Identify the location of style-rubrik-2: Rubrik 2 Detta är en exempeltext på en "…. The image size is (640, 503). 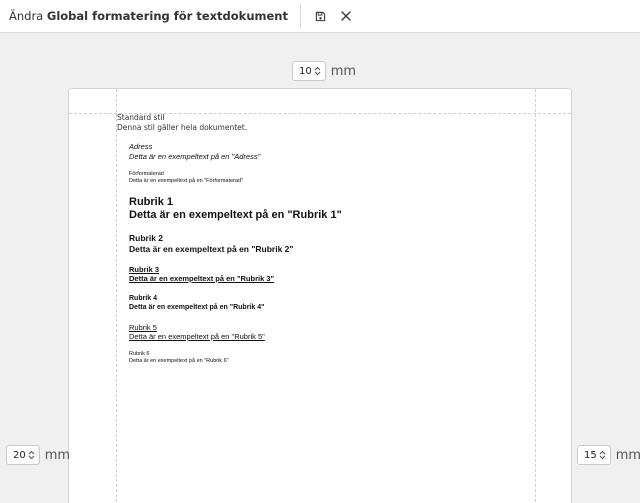
(328, 244).